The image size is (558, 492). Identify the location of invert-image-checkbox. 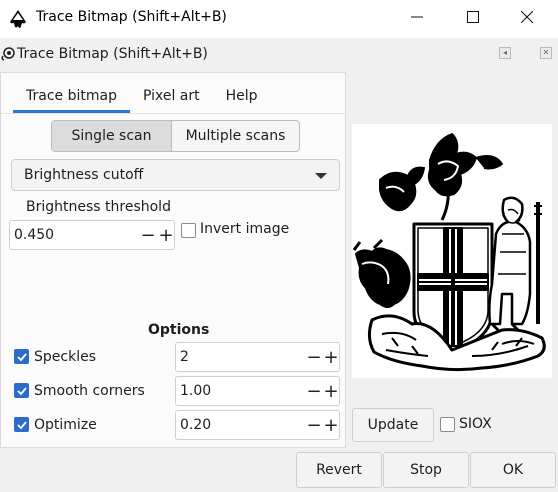
(188, 230).